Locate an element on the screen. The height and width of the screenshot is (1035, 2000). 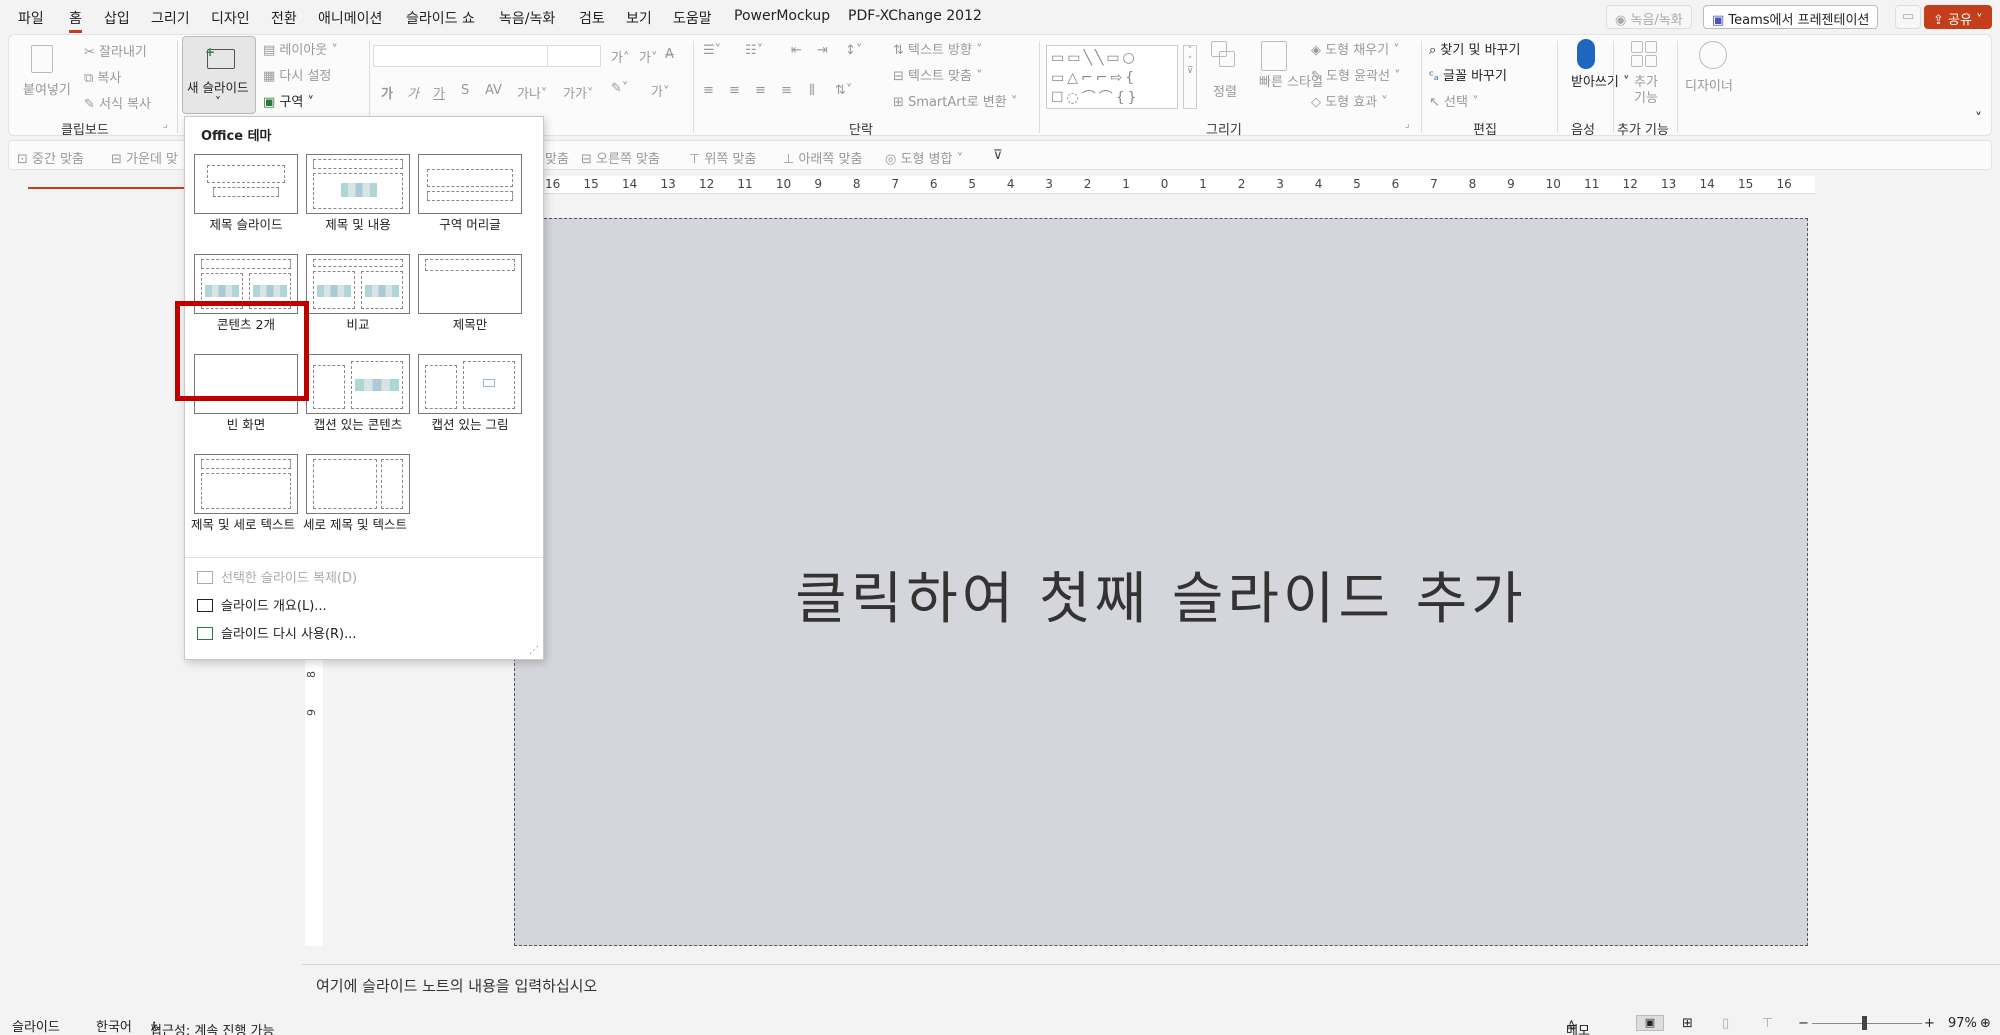
strike-s-icon: S is located at coordinates (465, 90).